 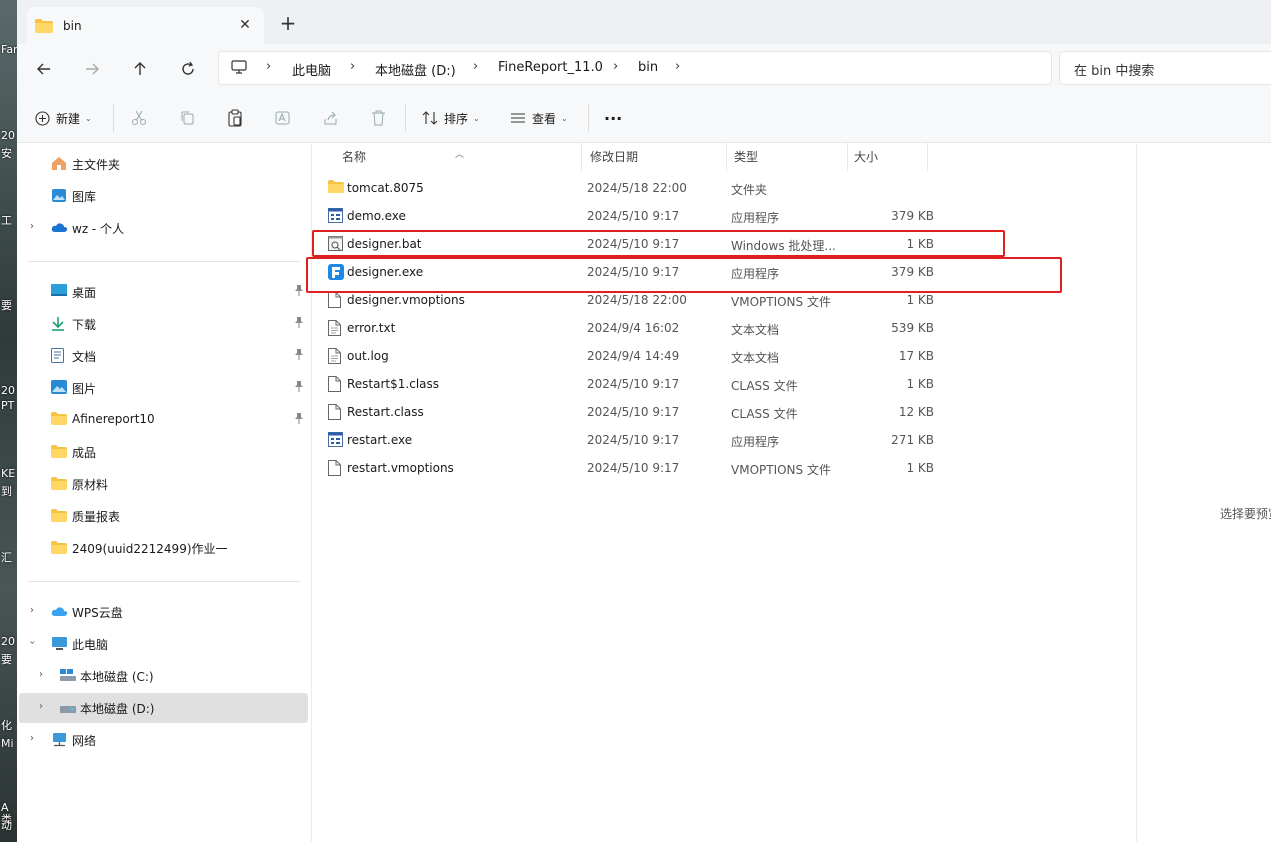 I want to click on desktop-icon-label: PT, so click(x=8, y=405).